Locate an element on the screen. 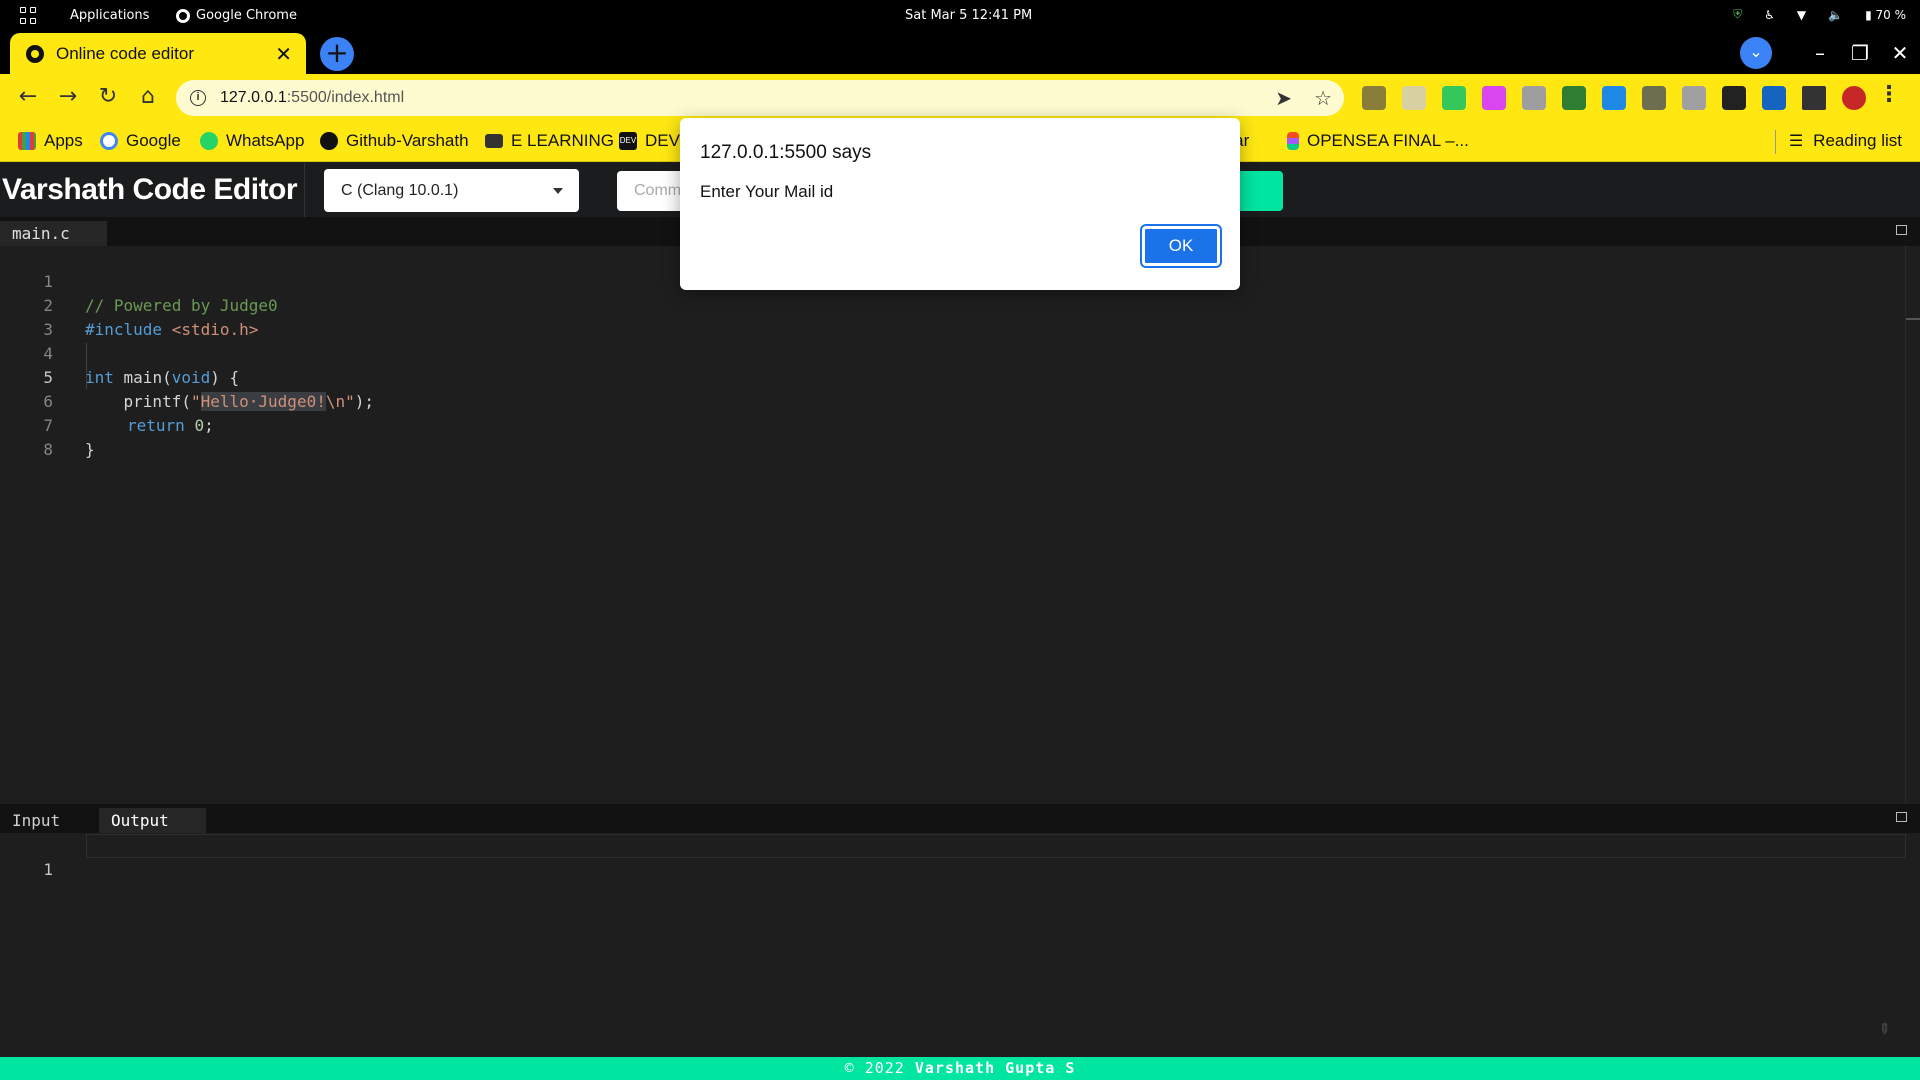  plain-token: printf( is located at coordinates (138, 401).